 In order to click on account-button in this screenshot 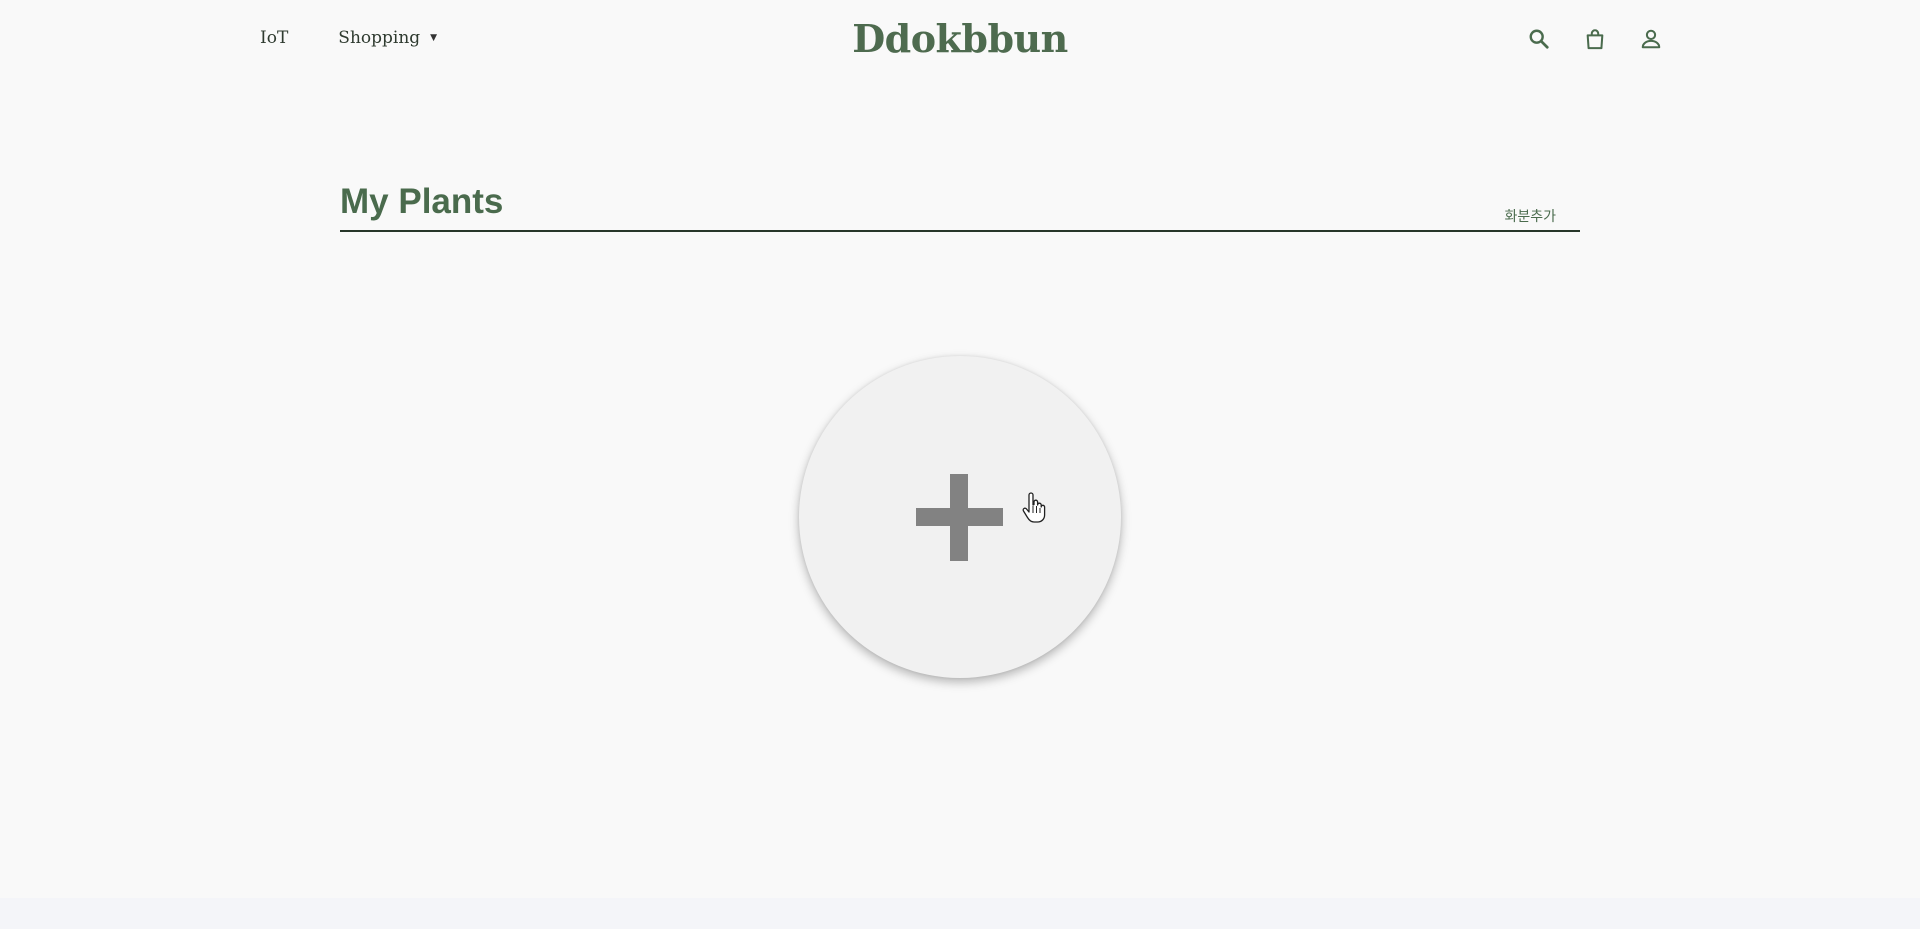, I will do `click(1651, 39)`.